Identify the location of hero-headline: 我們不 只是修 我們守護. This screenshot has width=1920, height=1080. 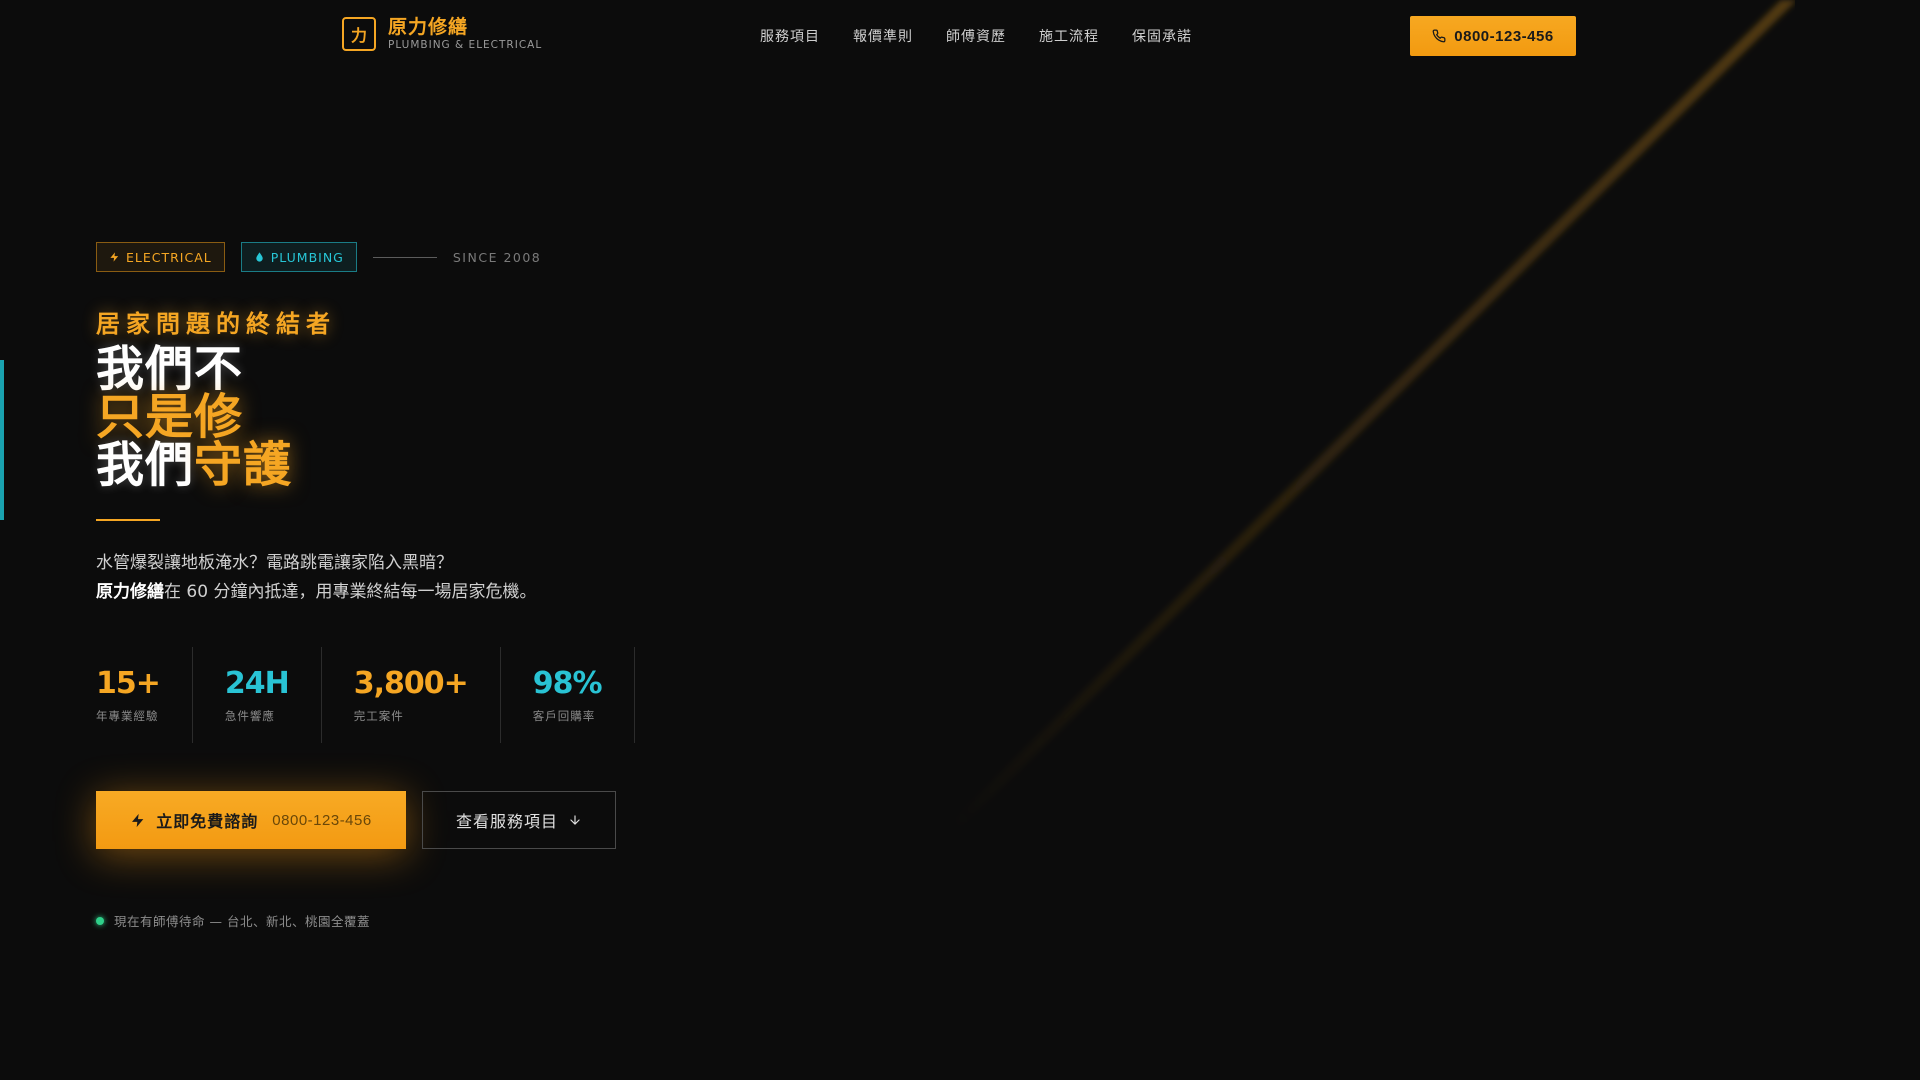
(446, 417).